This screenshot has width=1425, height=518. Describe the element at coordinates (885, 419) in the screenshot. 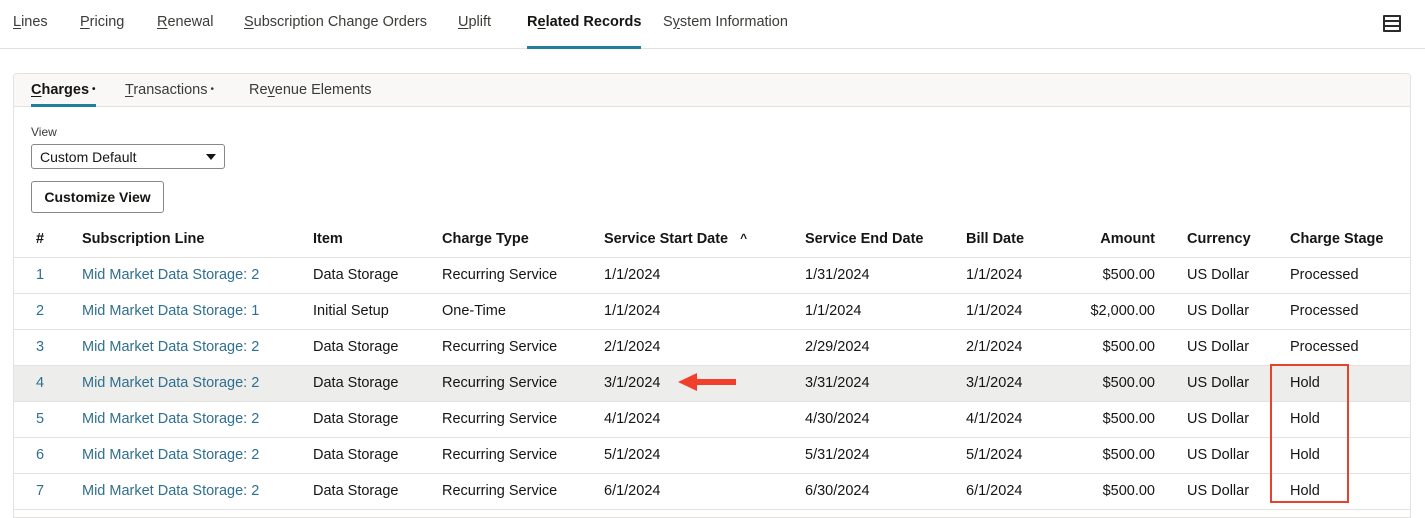

I see `service-end-date-cell: 4/30/2024` at that location.